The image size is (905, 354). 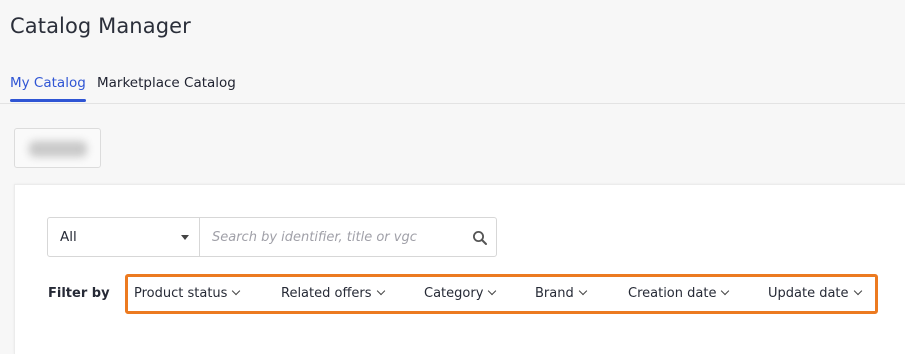 I want to click on filter-creation-date: Creation date, so click(x=679, y=293).